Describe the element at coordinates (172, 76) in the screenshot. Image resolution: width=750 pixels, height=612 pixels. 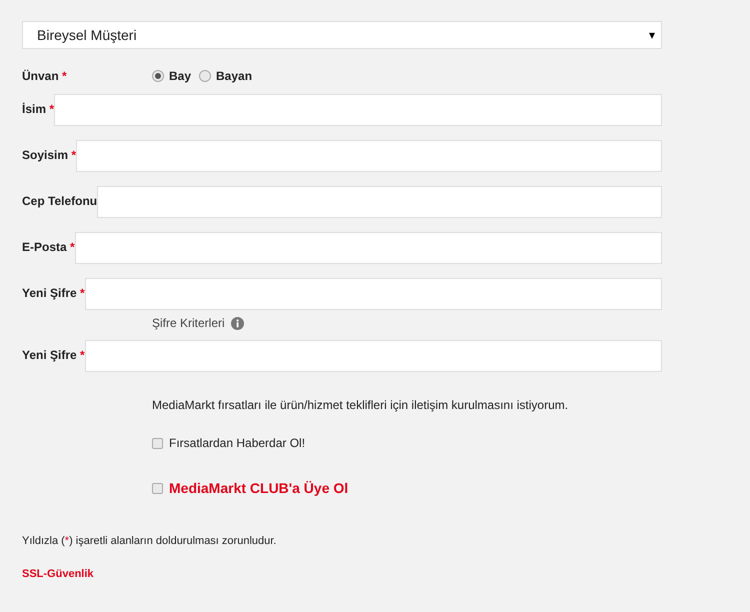
I see `gender-radio: Bay` at that location.